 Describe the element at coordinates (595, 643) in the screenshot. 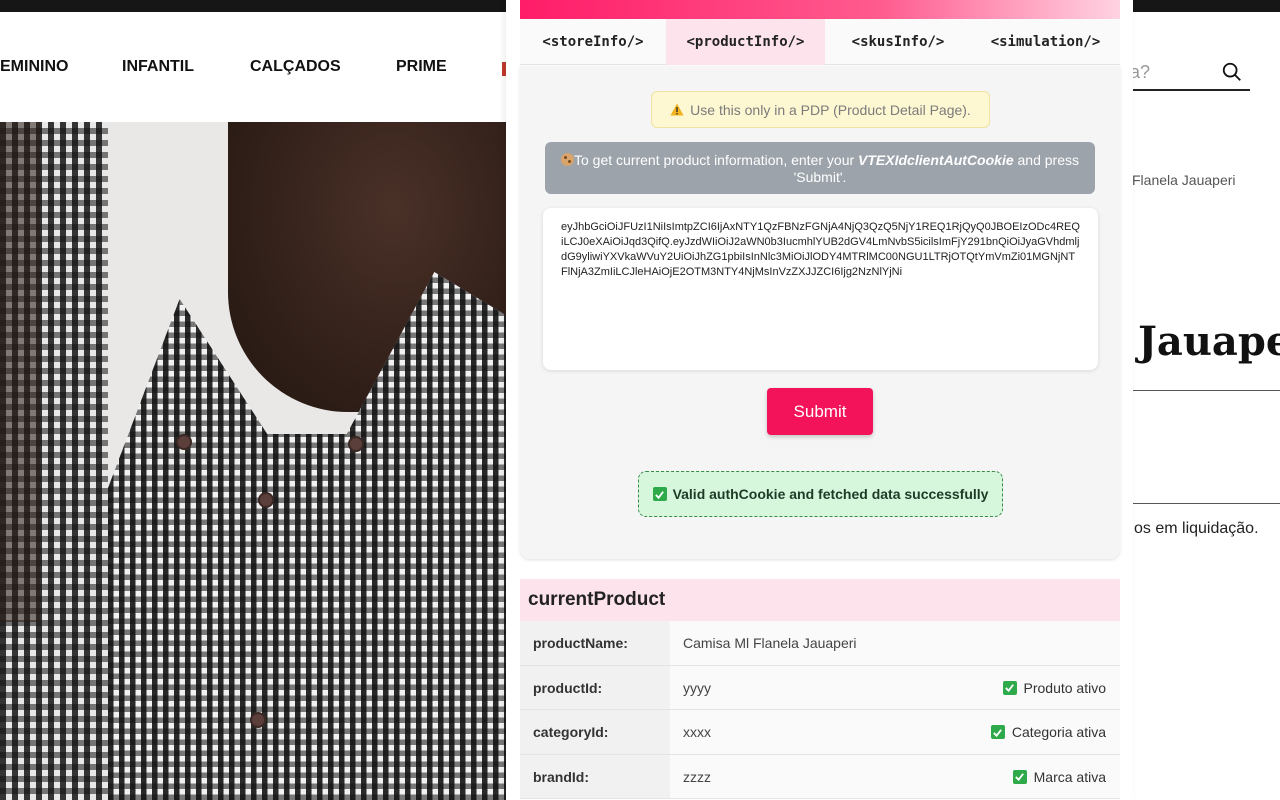

I see `row-key: productName:` at that location.